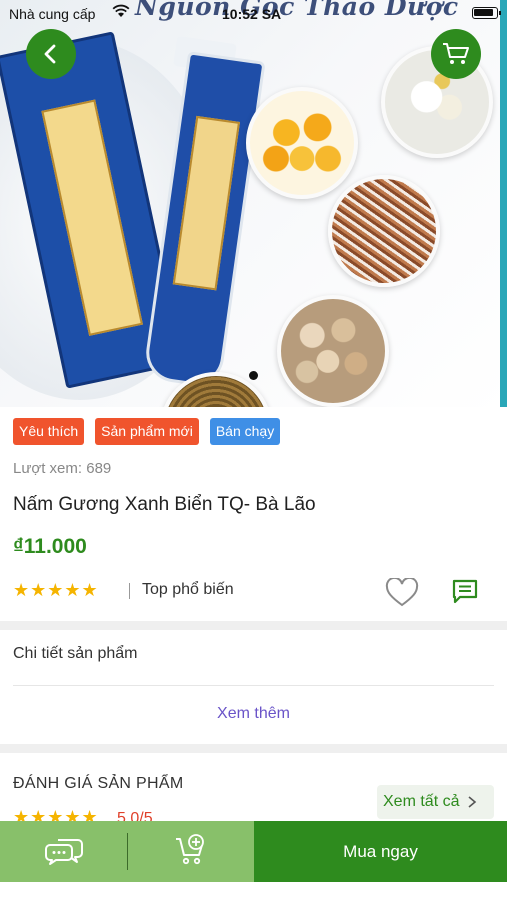 This screenshot has width=507, height=900. I want to click on battery-icon, so click(486, 13).